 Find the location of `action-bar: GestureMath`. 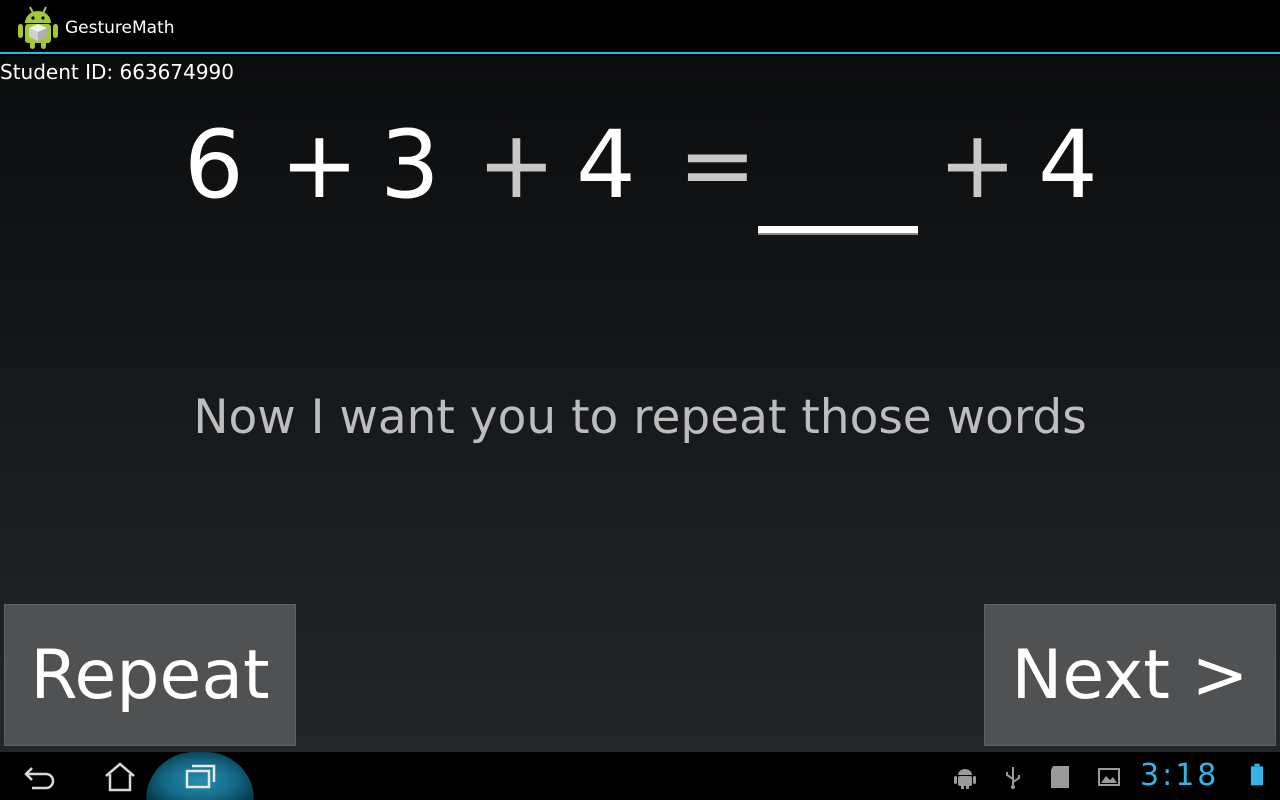

action-bar: GestureMath is located at coordinates (640, 27).